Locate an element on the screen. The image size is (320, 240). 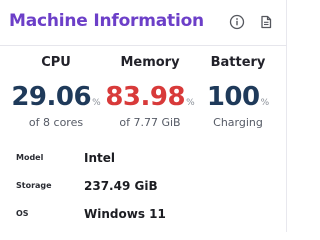
battery-value: 100% is located at coordinates (238, 97).